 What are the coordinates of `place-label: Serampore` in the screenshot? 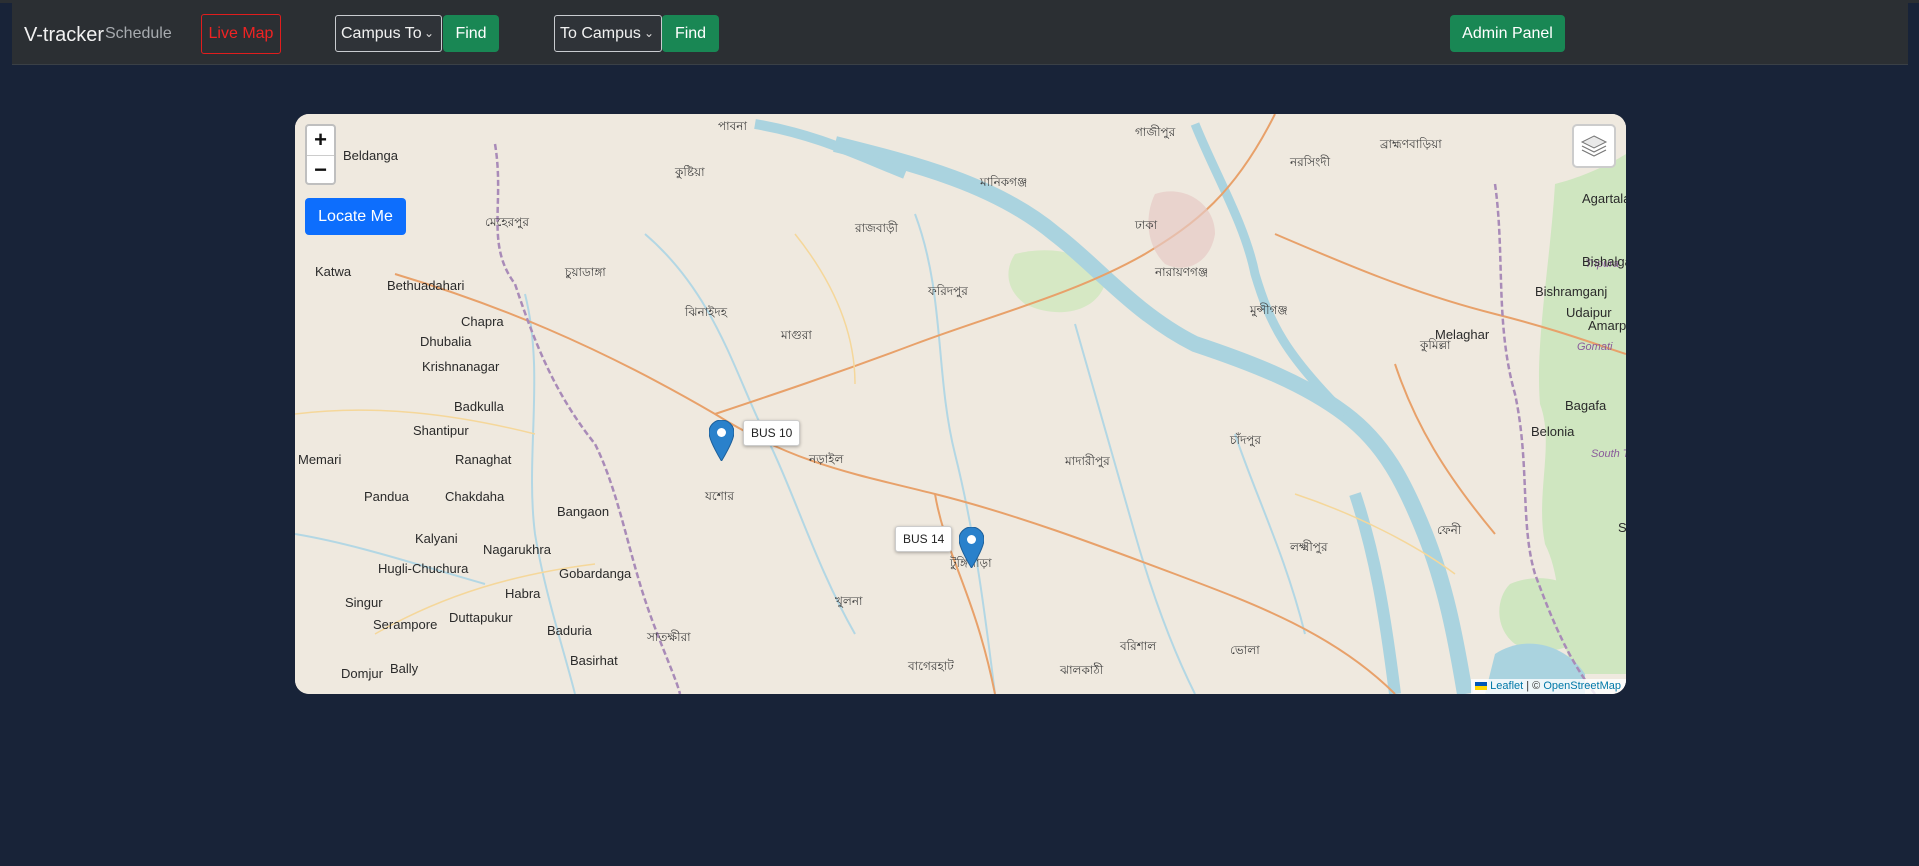 It's located at (405, 624).